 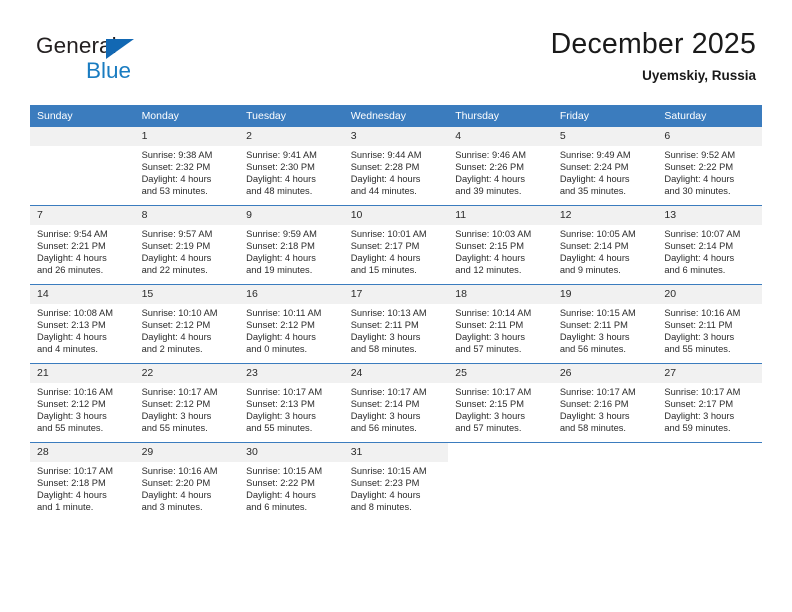 What do you see at coordinates (291, 215) in the screenshot?
I see `day-number: 9` at bounding box center [291, 215].